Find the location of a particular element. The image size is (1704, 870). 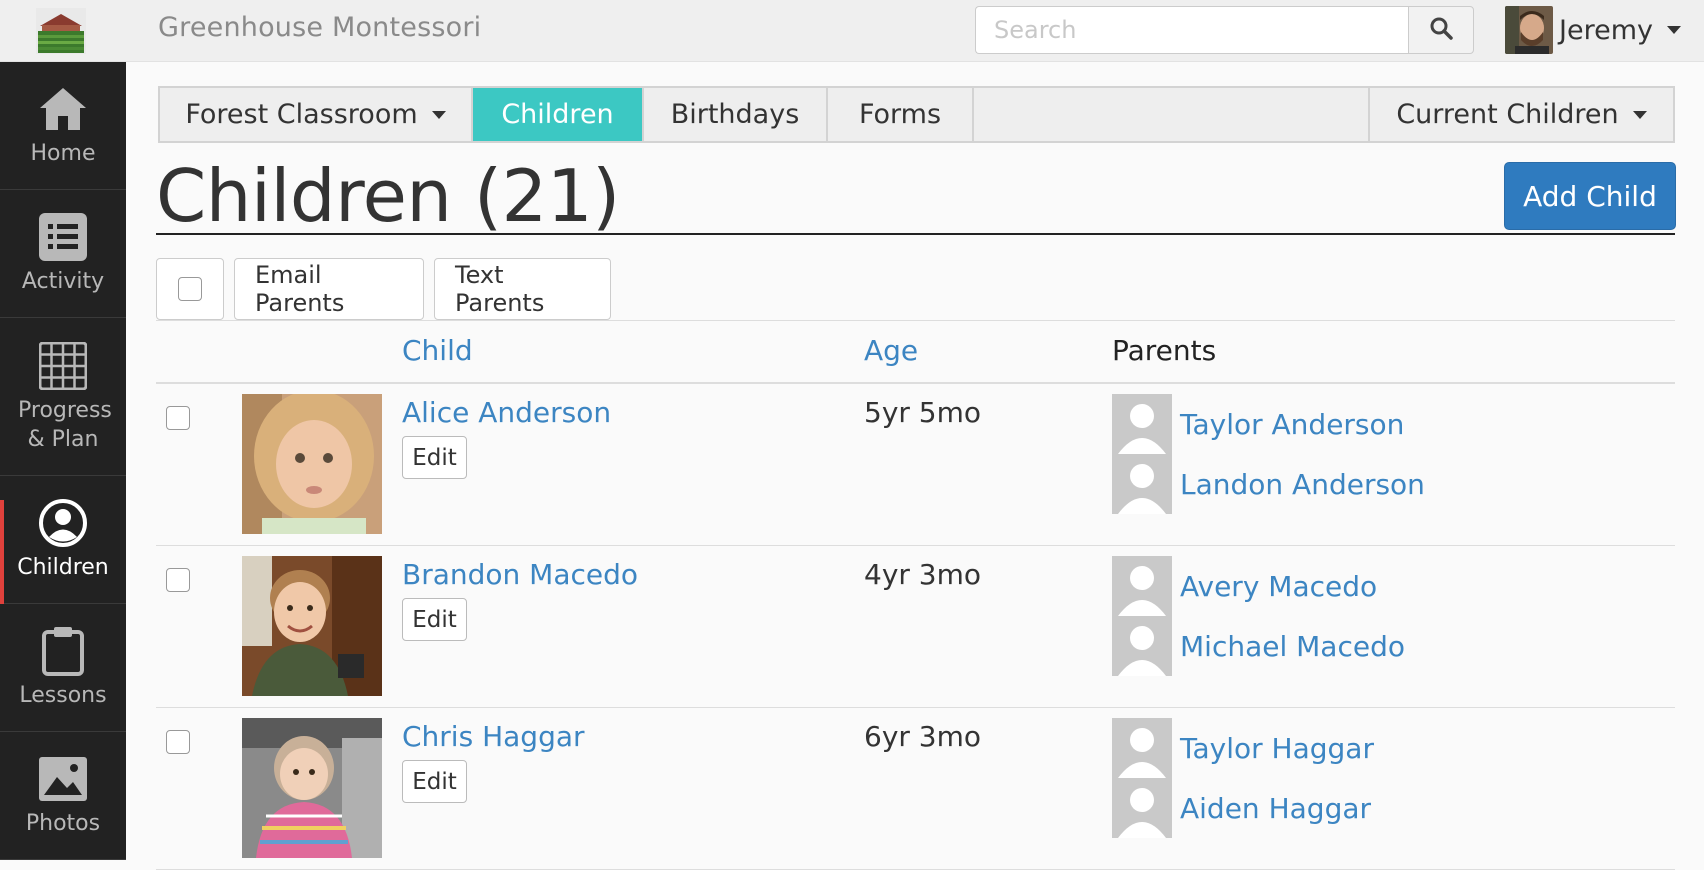

clipboard-icon is located at coordinates (63, 651).